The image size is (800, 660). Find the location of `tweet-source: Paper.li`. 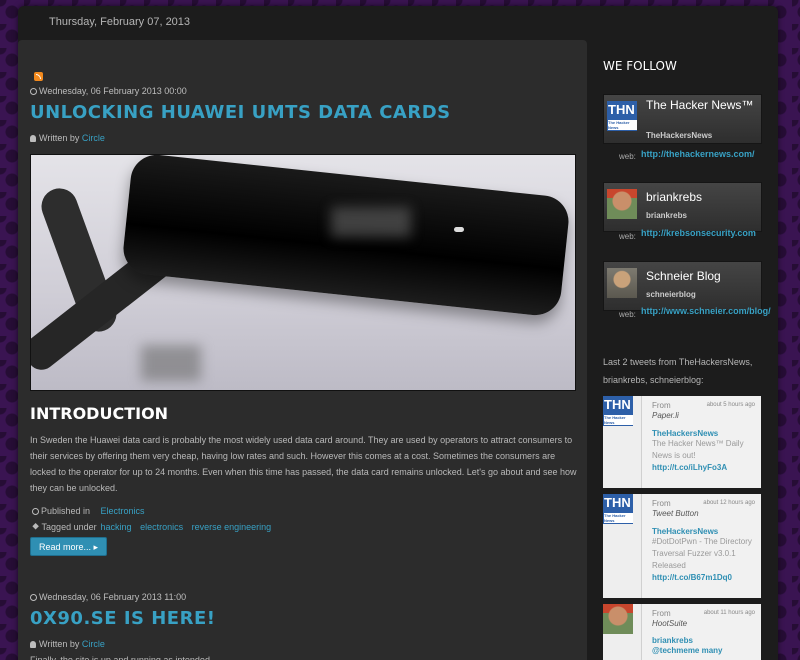

tweet-source: Paper.li is located at coordinates (665, 415).